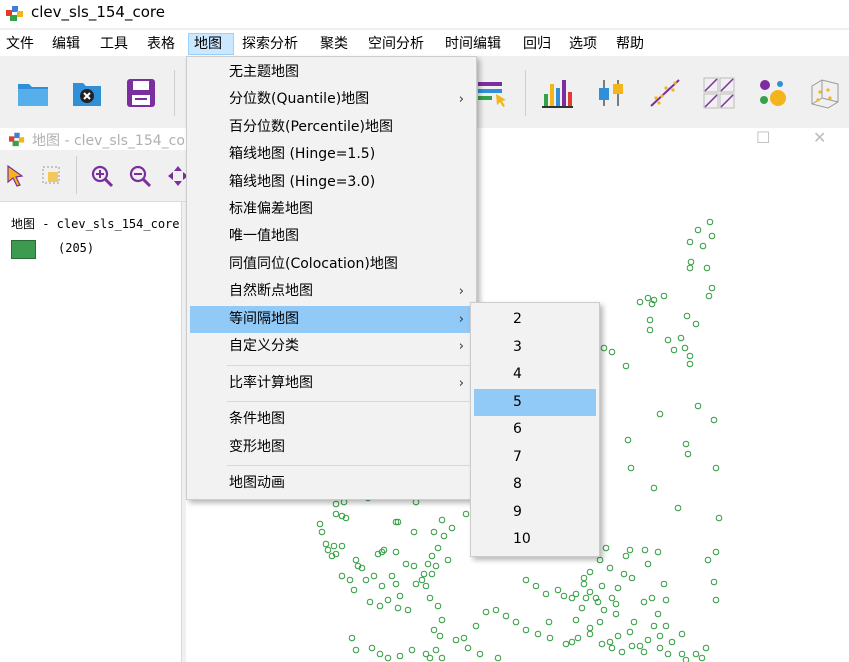  What do you see at coordinates (396, 44) in the screenshot?
I see `menu-spatial: 空间分析` at bounding box center [396, 44].